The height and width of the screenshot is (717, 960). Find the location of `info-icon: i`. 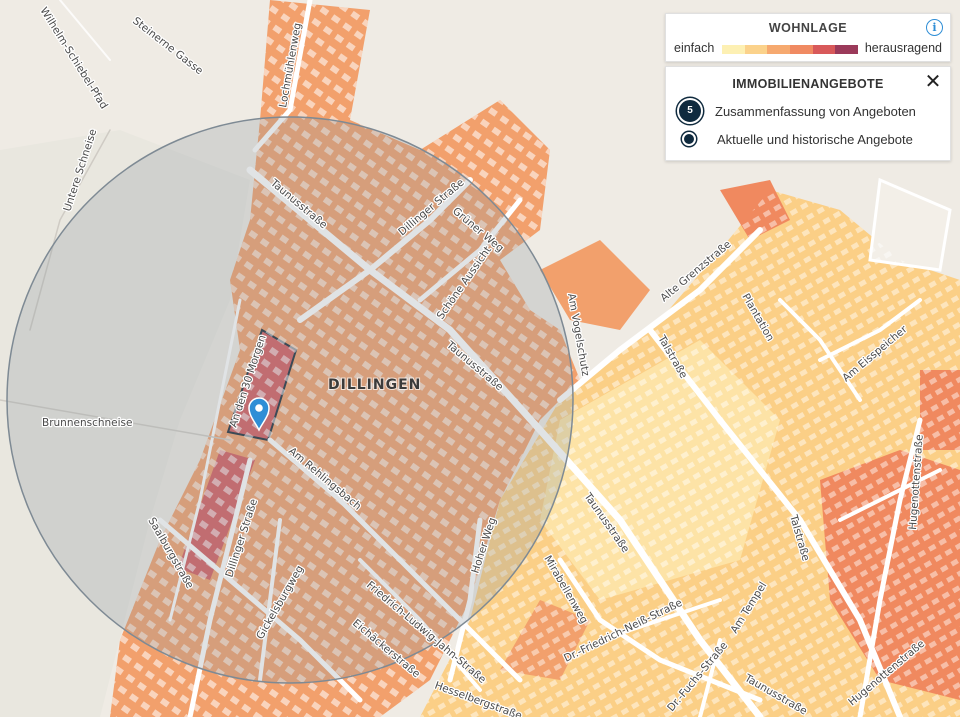

info-icon: i is located at coordinates (934, 27).